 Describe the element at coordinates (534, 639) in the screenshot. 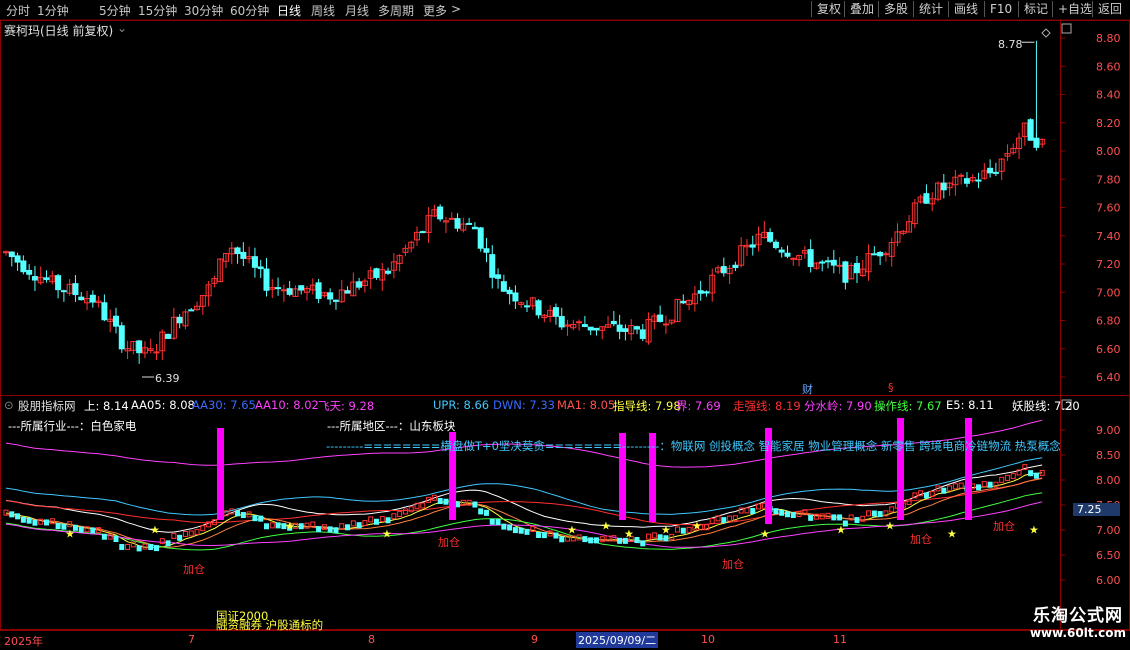

I see `date-axis-sep: 9` at that location.